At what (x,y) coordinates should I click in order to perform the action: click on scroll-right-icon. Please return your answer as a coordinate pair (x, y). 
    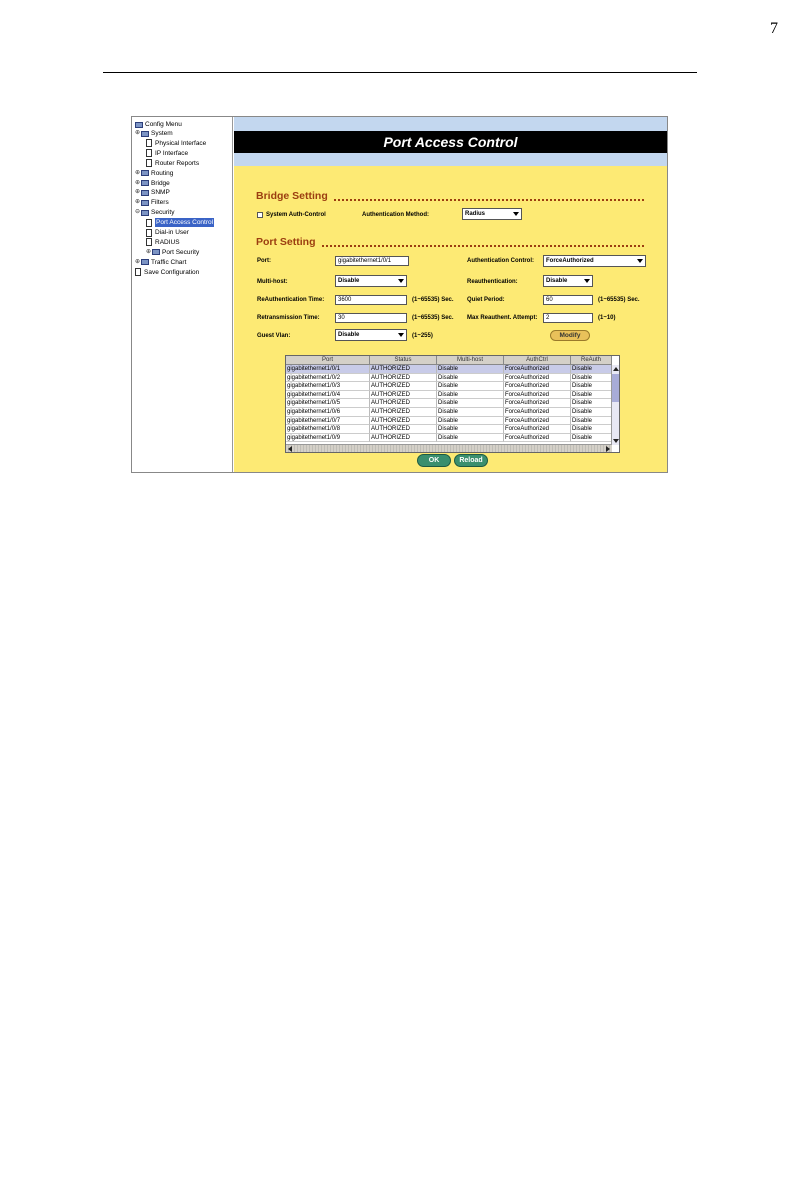
    Looking at the image, I should click on (608, 449).